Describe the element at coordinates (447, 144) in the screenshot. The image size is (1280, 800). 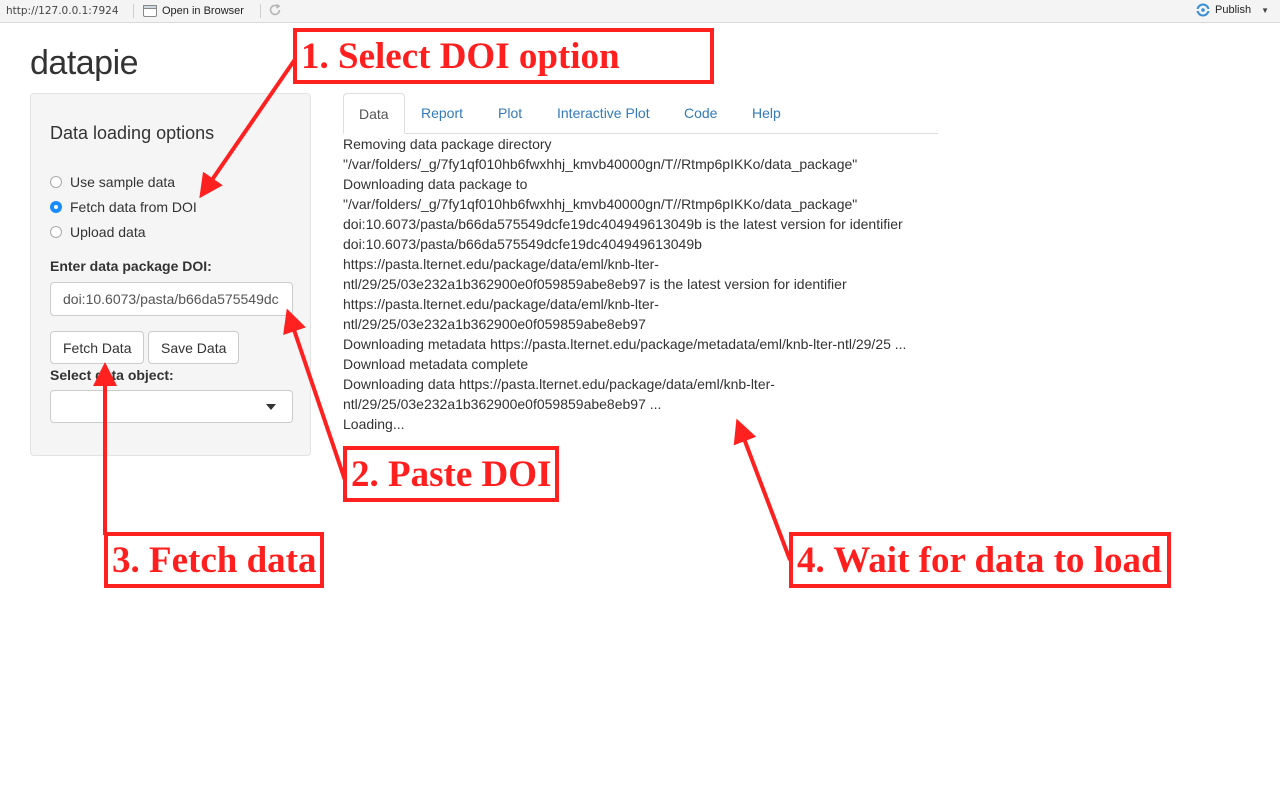
I see `log-line: Removing data package directory` at that location.